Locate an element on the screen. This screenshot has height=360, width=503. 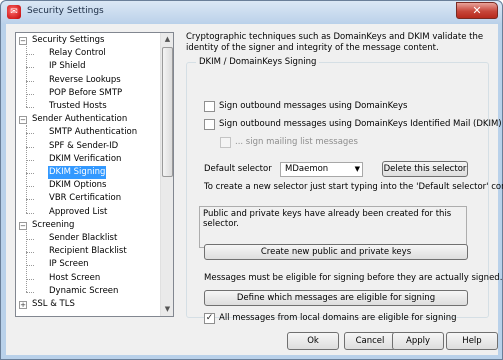
delete-selector-button: Delete this selector is located at coordinates (425, 169).